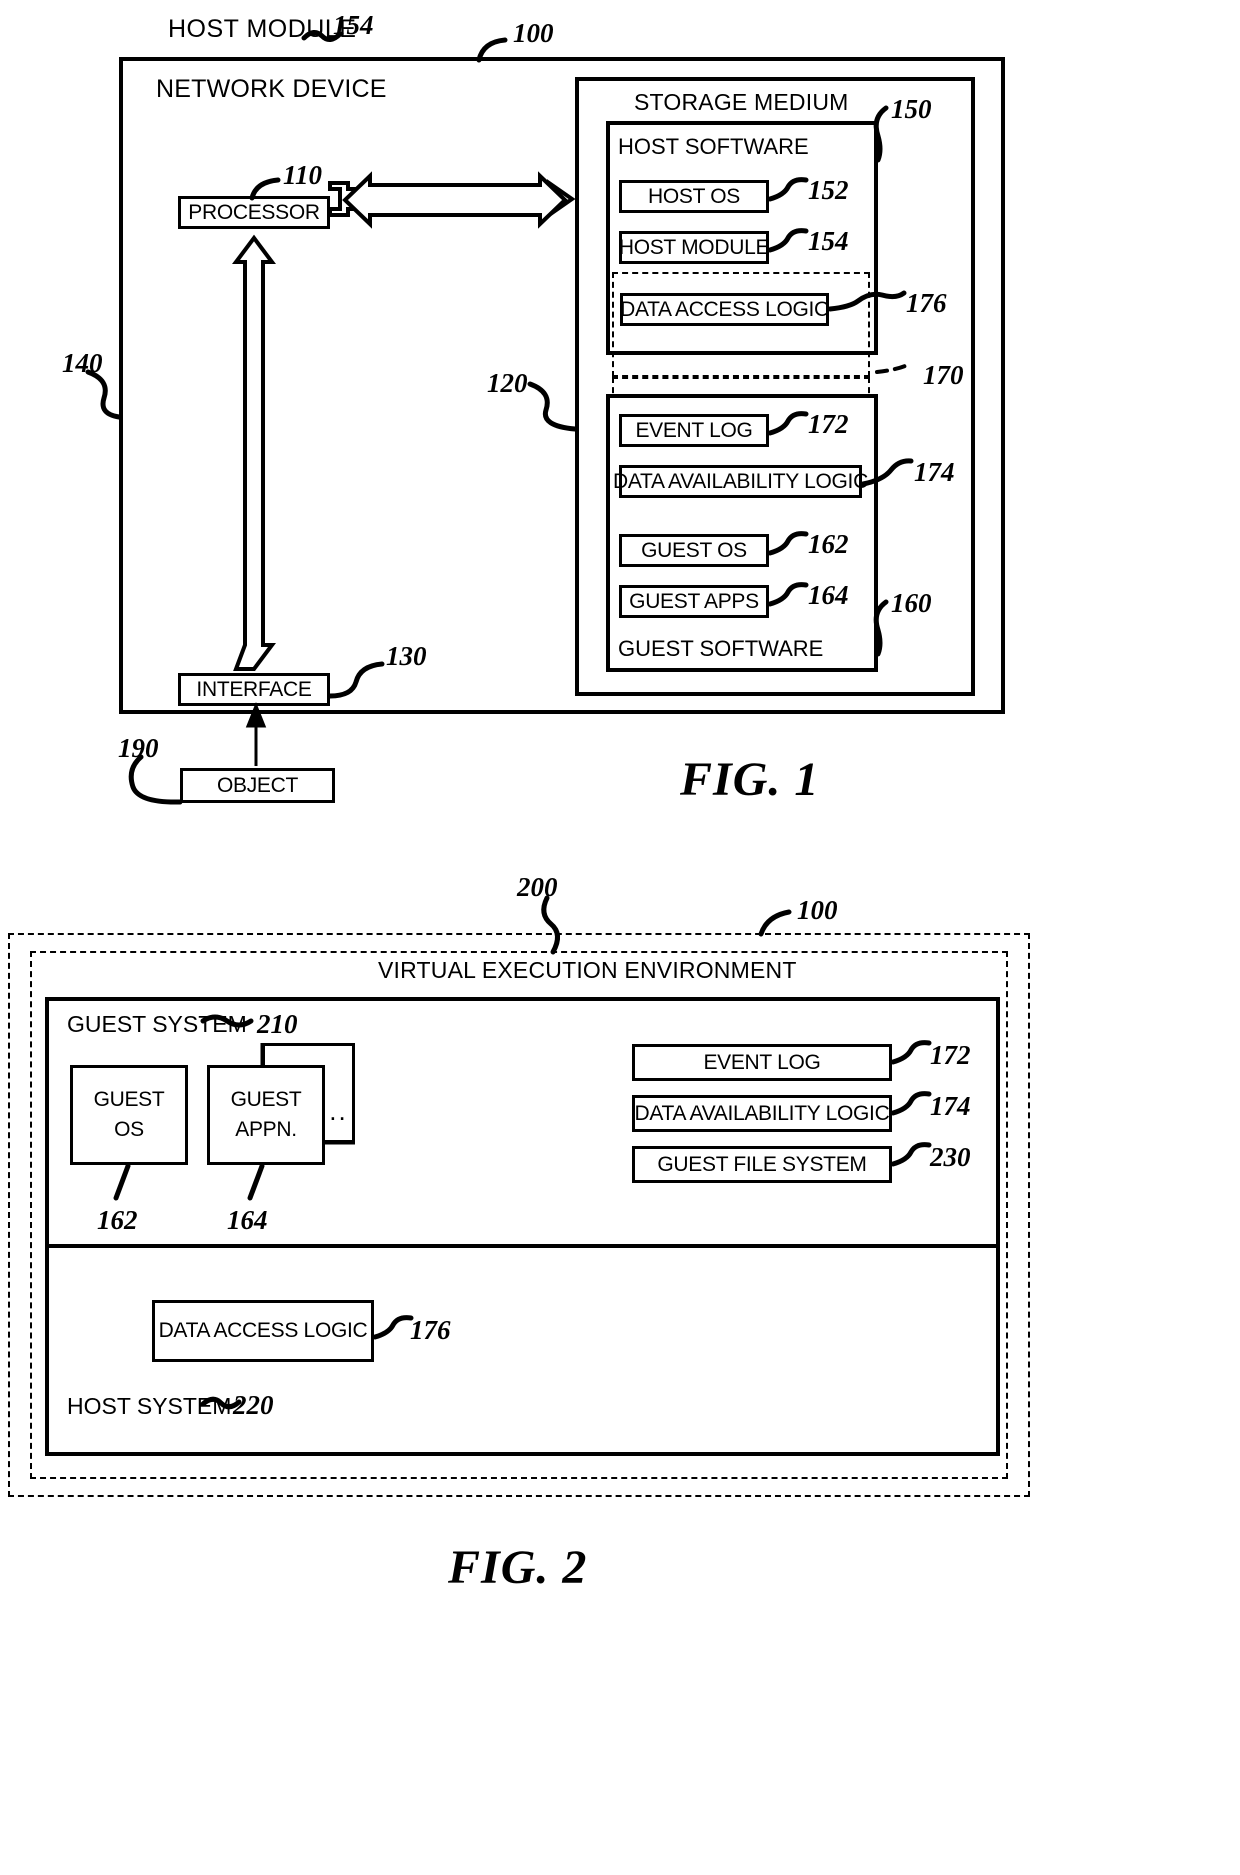  Describe the element at coordinates (694, 247) in the screenshot. I see `fig1-host-module-box: HOST MODULE` at that location.